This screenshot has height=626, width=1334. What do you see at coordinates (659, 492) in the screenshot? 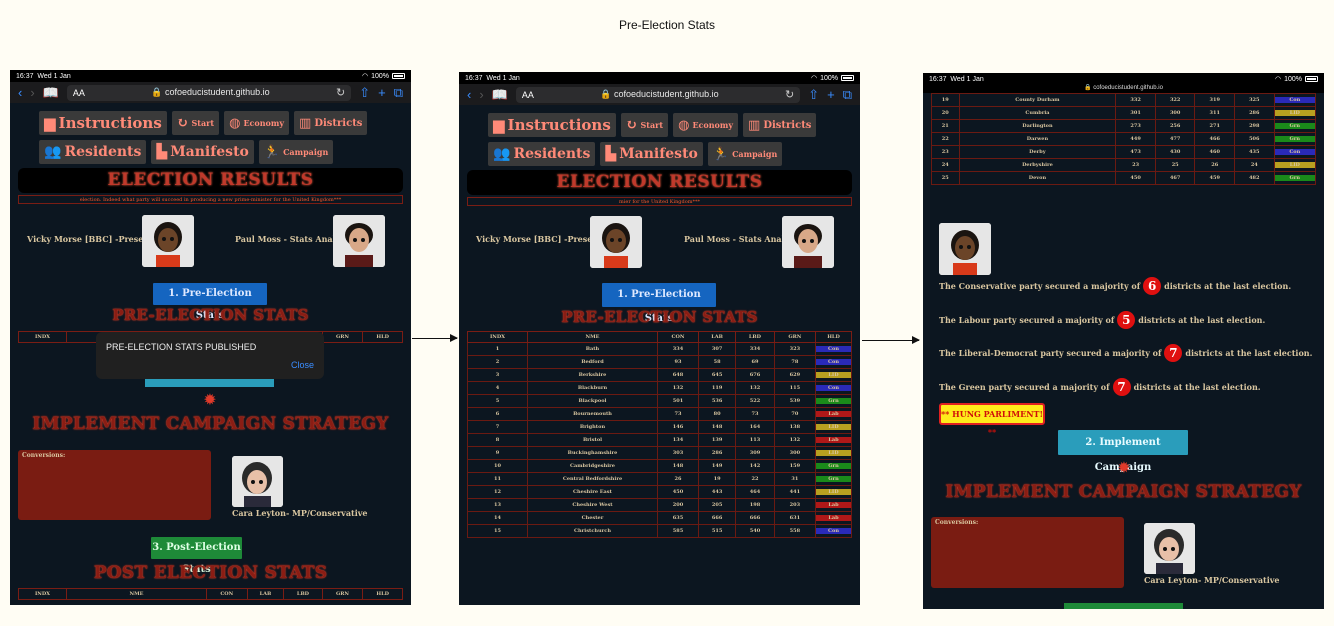
I see `table-row: 12 Cheshire East 450 443 464 441 LID` at bounding box center [659, 492].